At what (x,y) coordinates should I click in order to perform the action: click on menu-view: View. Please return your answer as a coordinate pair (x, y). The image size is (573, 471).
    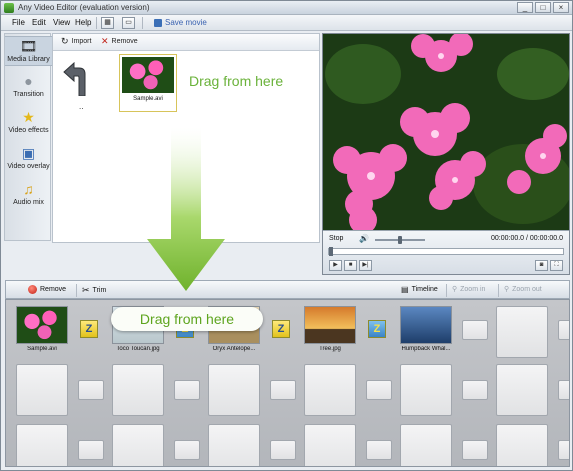
    Looking at the image, I should click on (61, 22).